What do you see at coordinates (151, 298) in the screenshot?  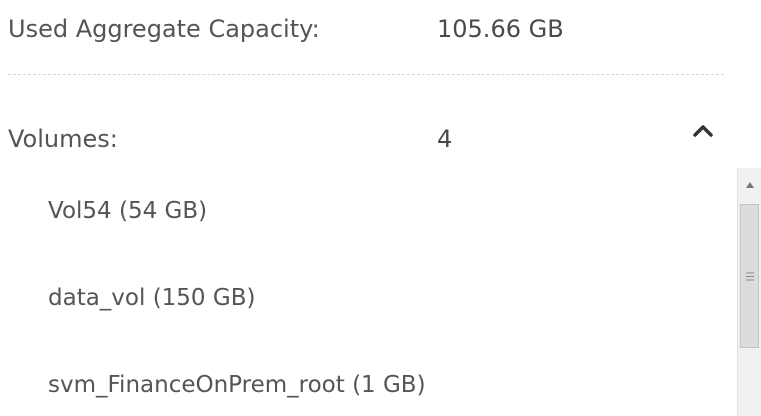 I see `list-item-volume: data_vol (150 GB)` at bounding box center [151, 298].